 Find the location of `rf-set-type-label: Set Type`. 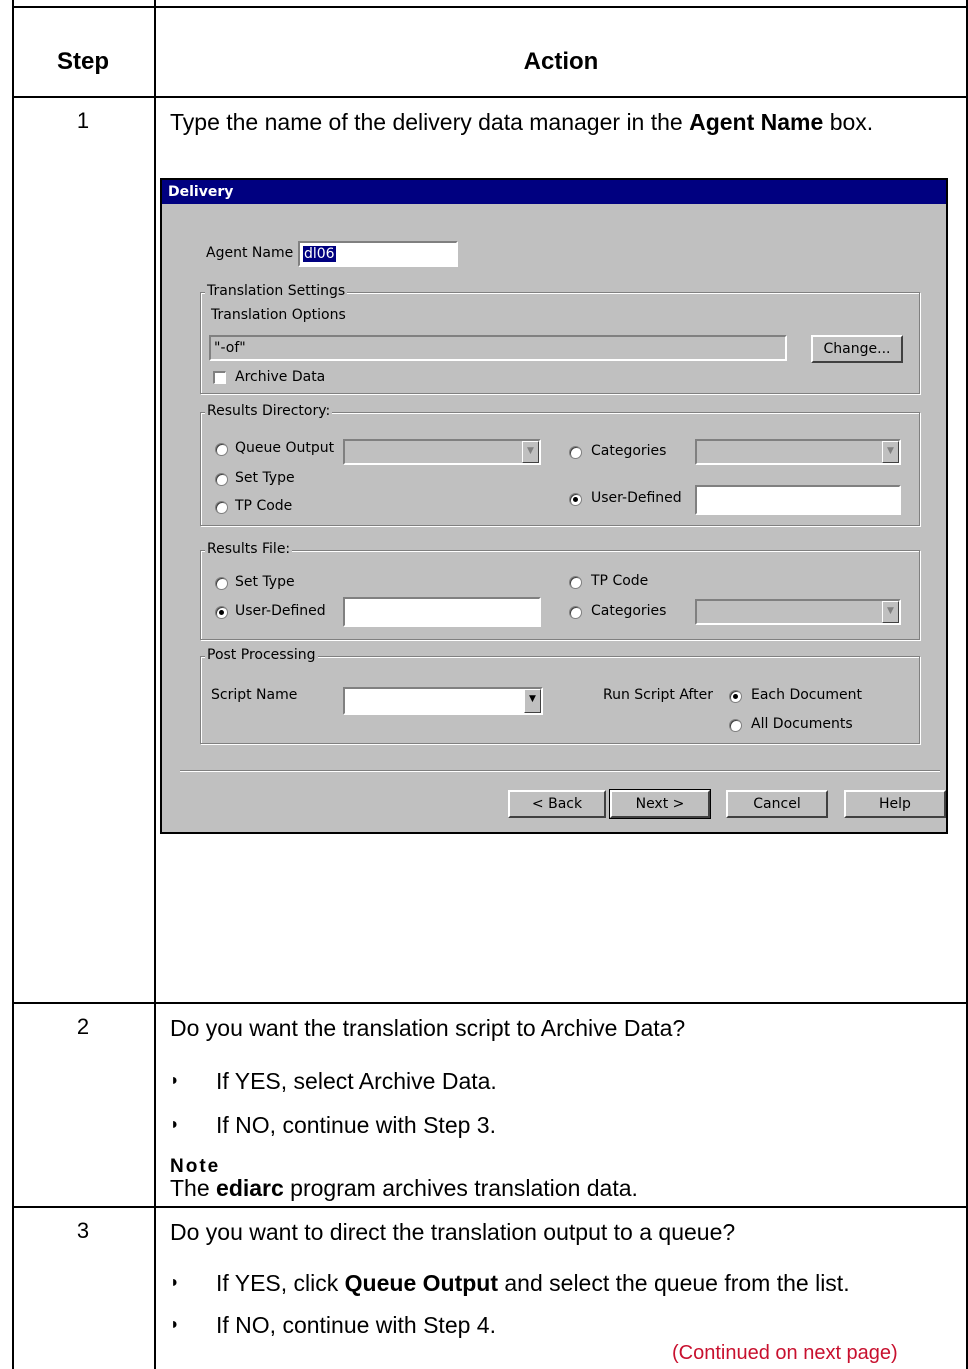

rf-set-type-label: Set Type is located at coordinates (265, 582).